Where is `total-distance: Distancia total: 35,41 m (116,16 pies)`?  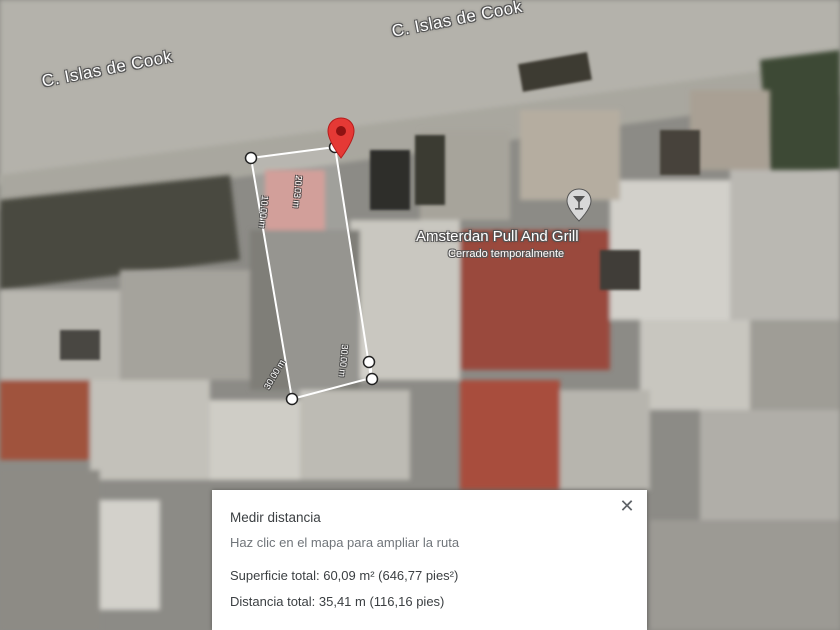
total-distance: Distancia total: 35,41 m (116,16 pies) is located at coordinates (337, 601).